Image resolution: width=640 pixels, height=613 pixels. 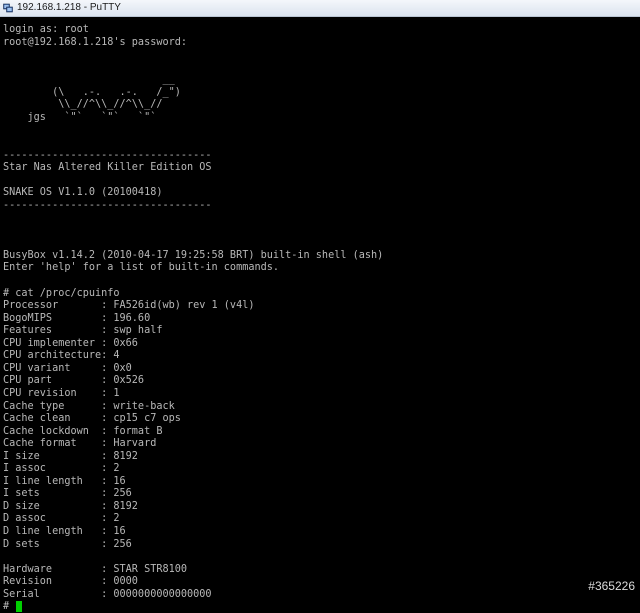 What do you see at coordinates (61, 519) in the screenshot?
I see `terminal-line: D assoc : 2` at bounding box center [61, 519].